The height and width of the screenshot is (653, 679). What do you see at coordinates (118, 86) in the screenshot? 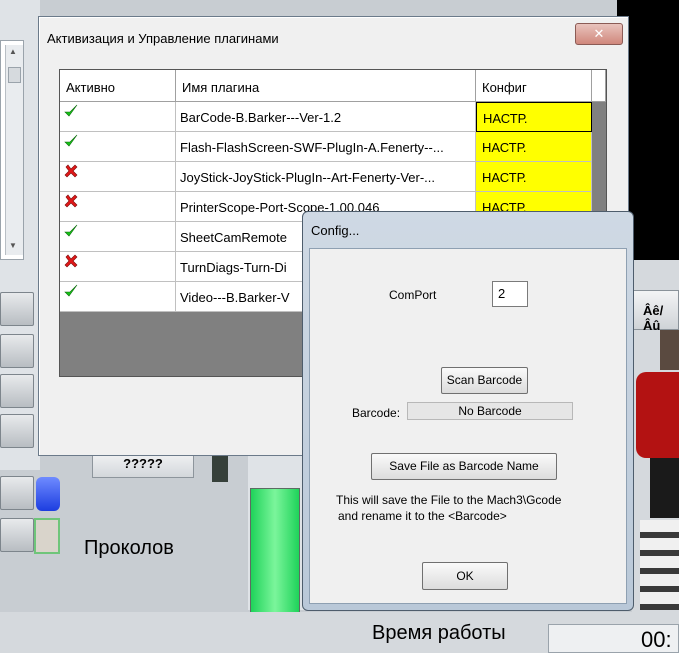
I see `column-header-active: Активно` at bounding box center [118, 86].